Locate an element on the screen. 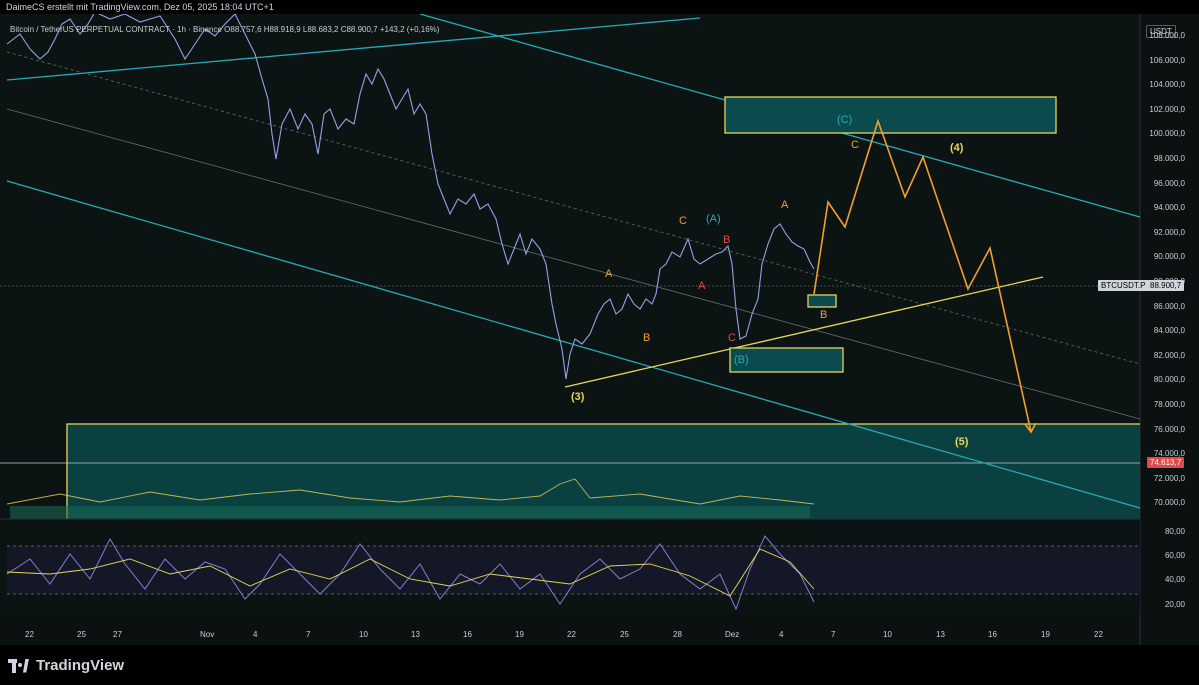  price-tick-label: 72.000,0 is located at coordinates (1169, 478).